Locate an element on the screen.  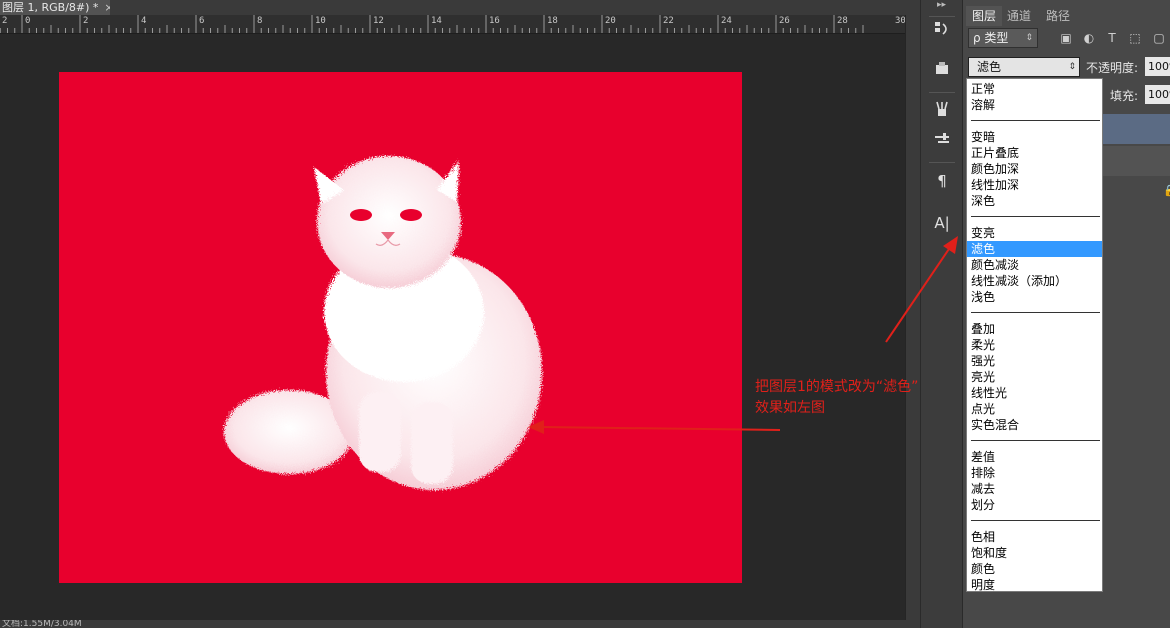
layer-row is located at coordinates (1136, 161).